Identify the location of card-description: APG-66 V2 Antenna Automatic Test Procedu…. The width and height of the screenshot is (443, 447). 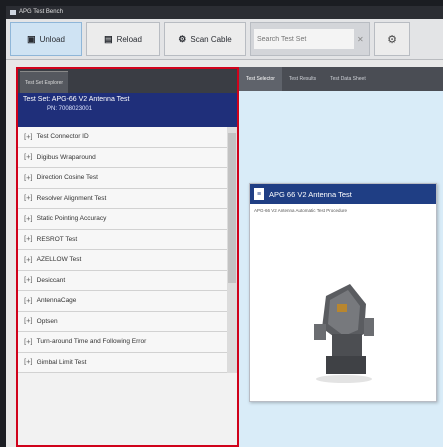
(300, 210).